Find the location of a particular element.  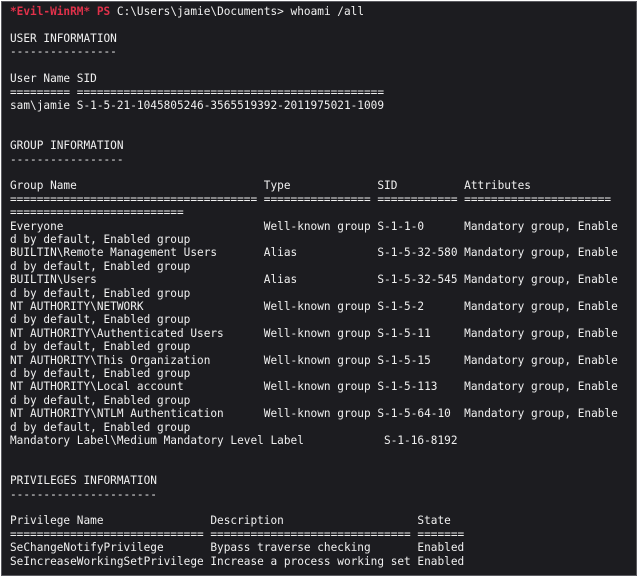

privileges-info-columns-header: Privilege Name Description State is located at coordinates (230, 521).